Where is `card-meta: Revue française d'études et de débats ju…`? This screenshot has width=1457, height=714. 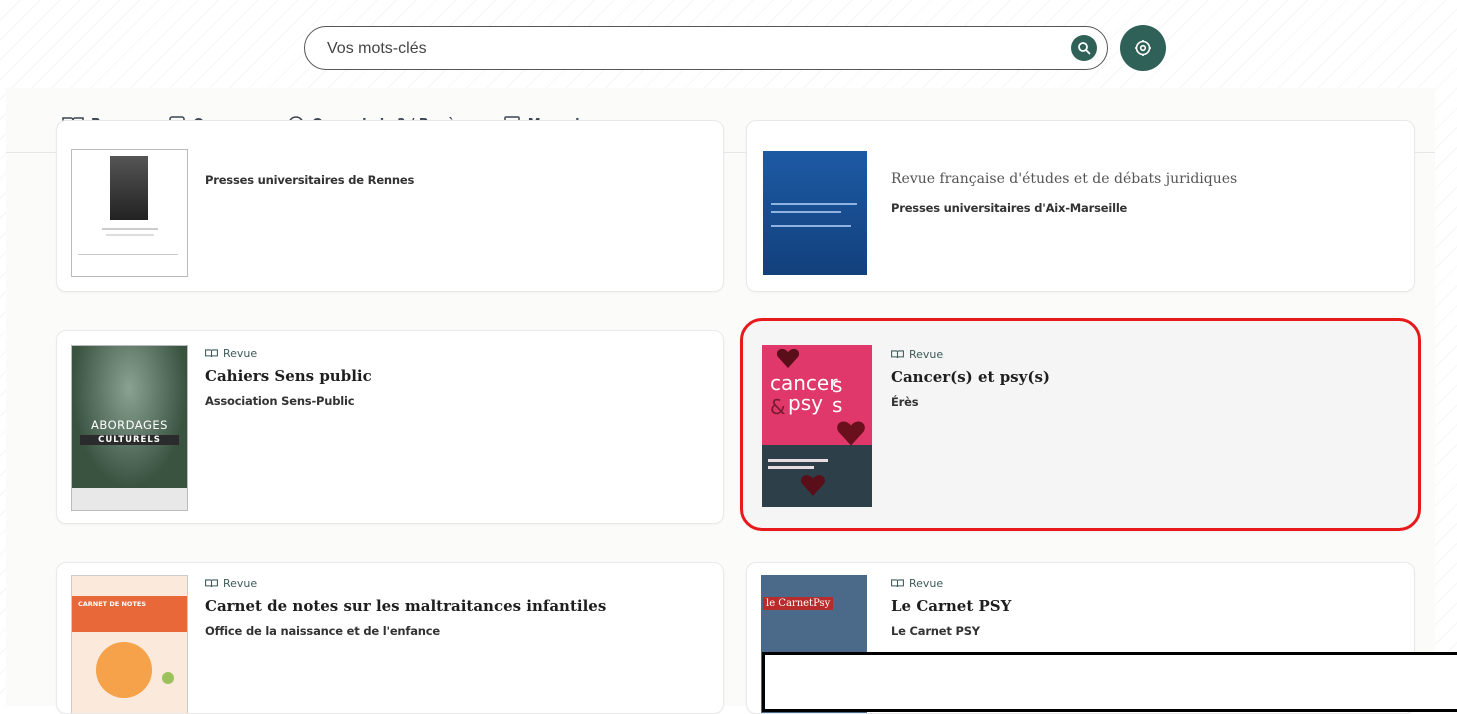
card-meta: Revue française d'études et de débats ju… is located at coordinates (1064, 193).